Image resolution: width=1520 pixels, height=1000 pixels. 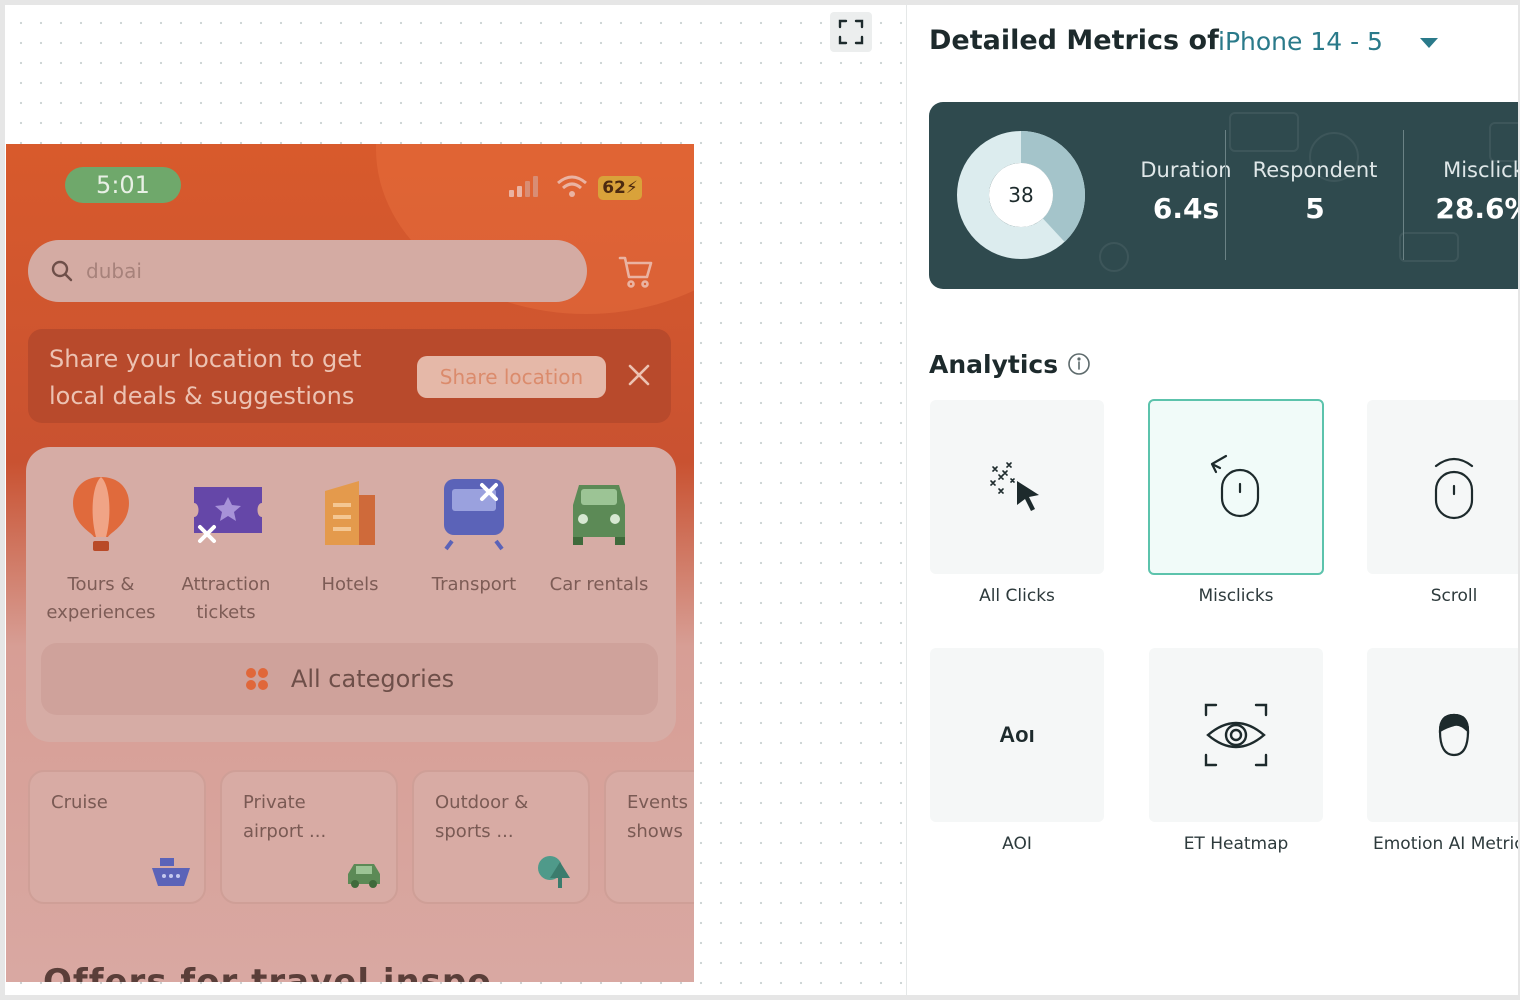 What do you see at coordinates (256, 679) in the screenshot?
I see `grid-dots-icon` at bounding box center [256, 679].